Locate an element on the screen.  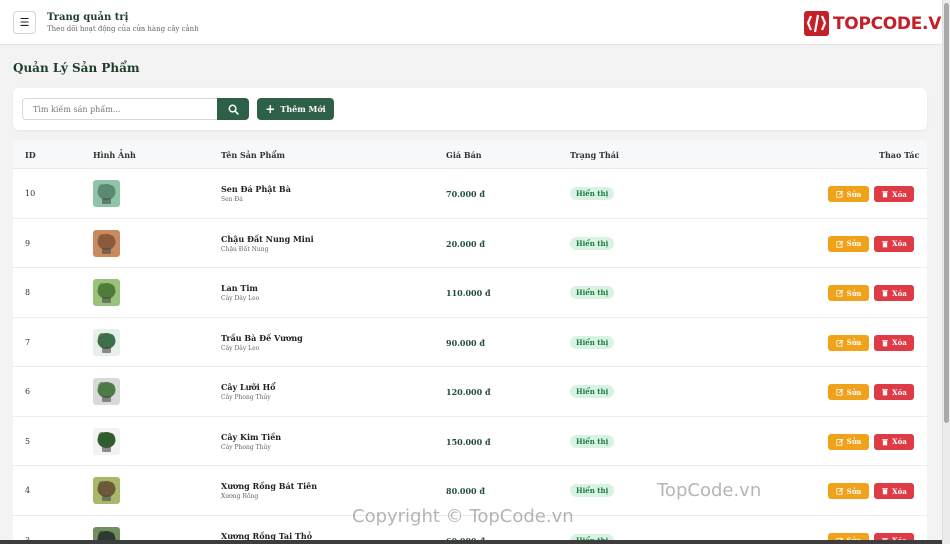
header-subtitle: Theo dõi hoạt động của cửa hàng cây cảnh is located at coordinates (123, 29).